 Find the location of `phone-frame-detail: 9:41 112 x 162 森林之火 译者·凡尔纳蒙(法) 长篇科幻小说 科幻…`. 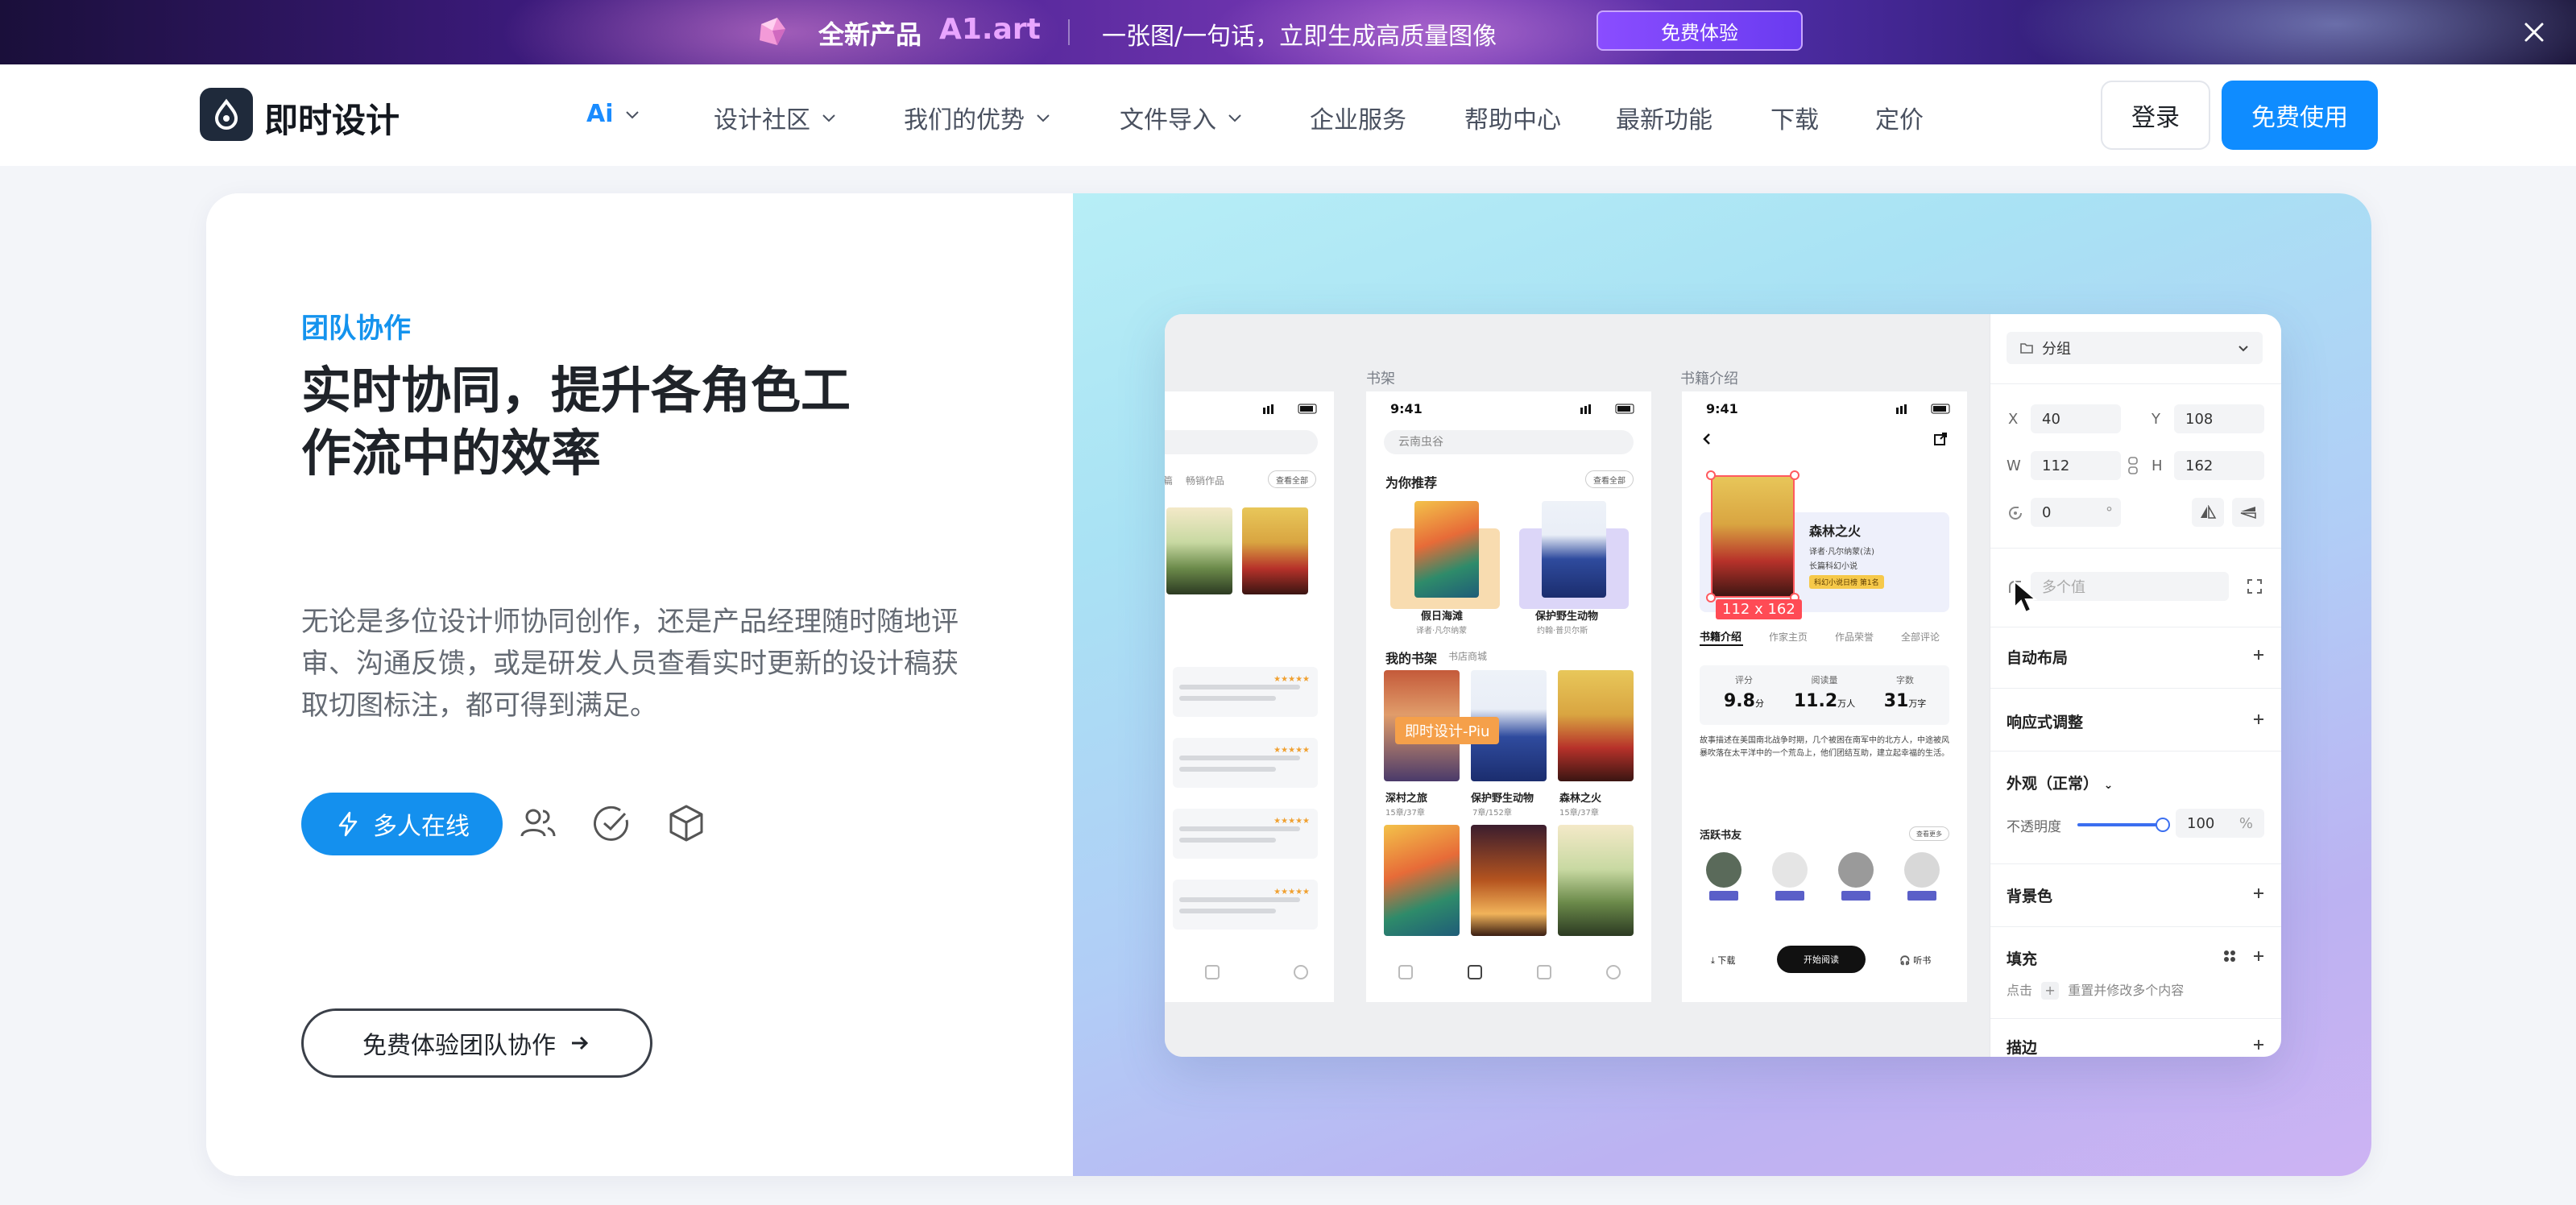

phone-frame-detail: 9:41 112 x 162 森林之火 译者·凡尔纳蒙(法) 长篇科幻小说 科幻… is located at coordinates (1824, 696).